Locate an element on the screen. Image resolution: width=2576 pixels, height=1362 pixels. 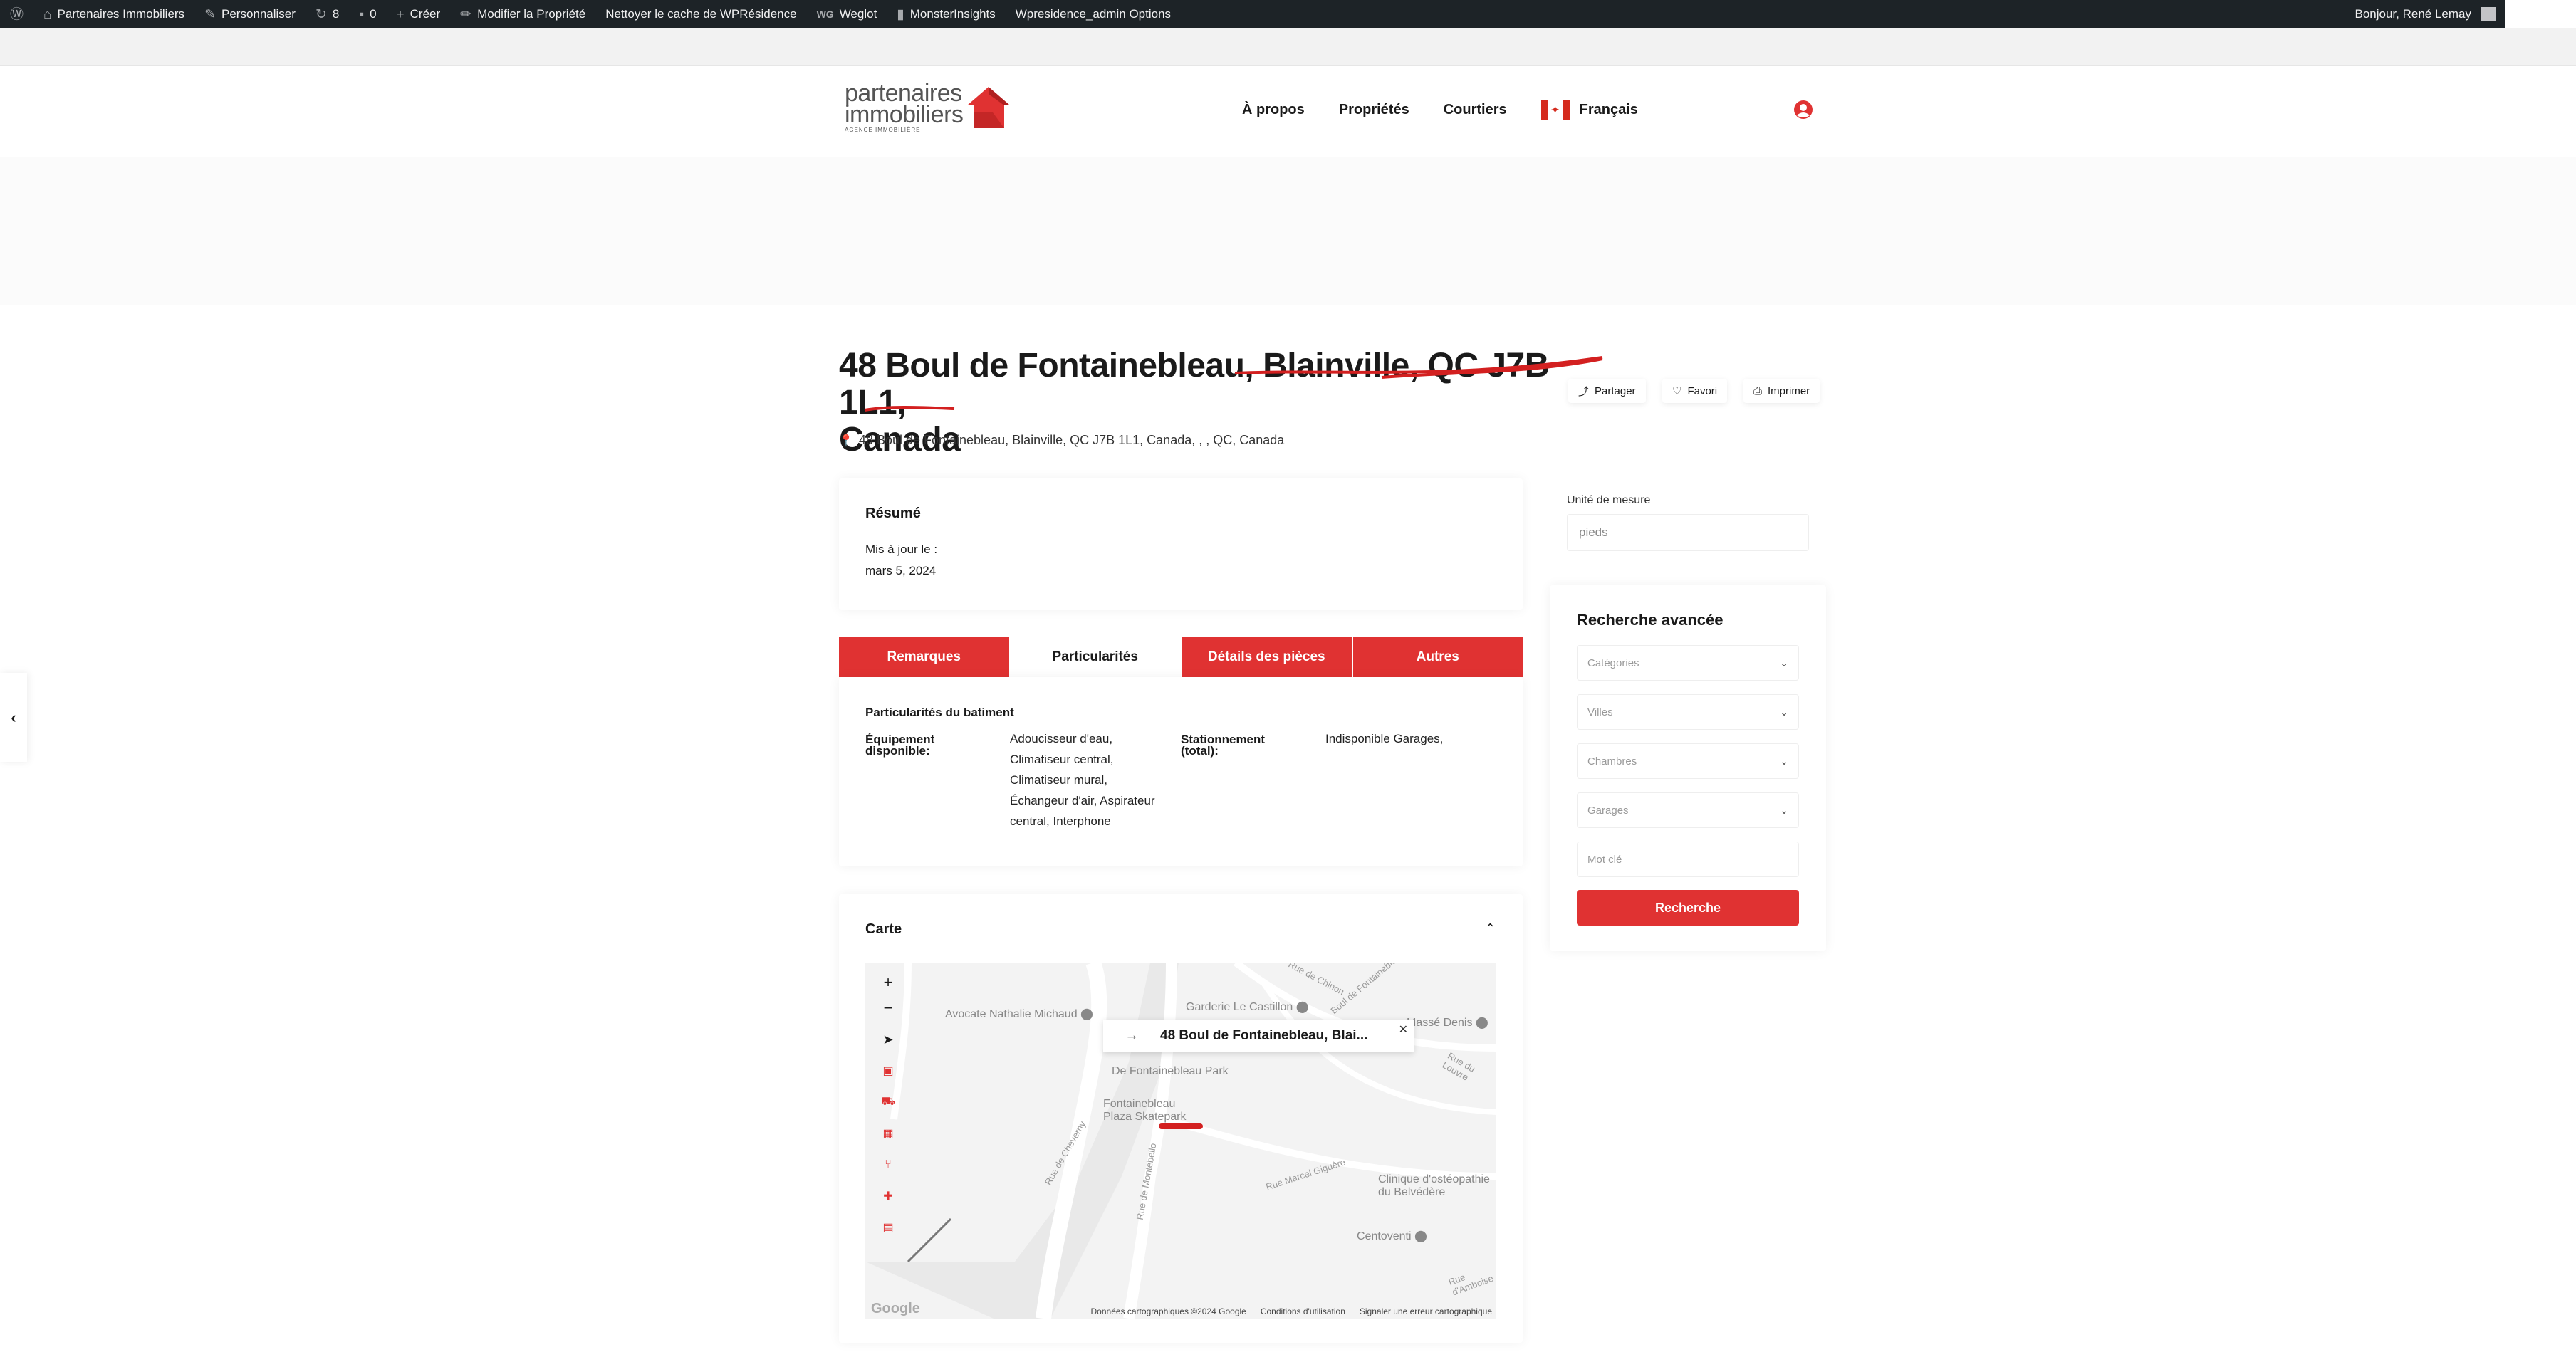
language-label: Français is located at coordinates (1608, 109).